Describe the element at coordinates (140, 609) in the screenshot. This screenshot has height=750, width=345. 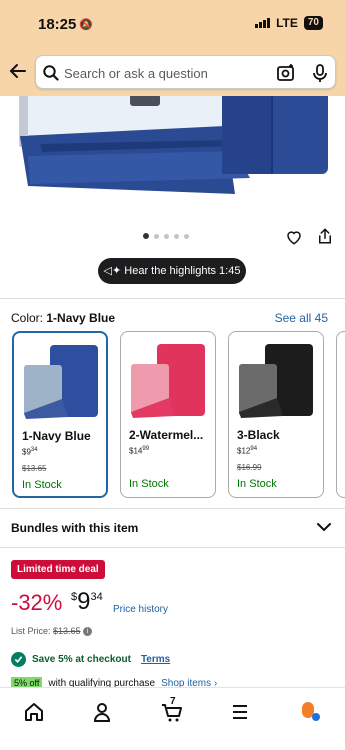
I see `price-history-link: Price history` at that location.